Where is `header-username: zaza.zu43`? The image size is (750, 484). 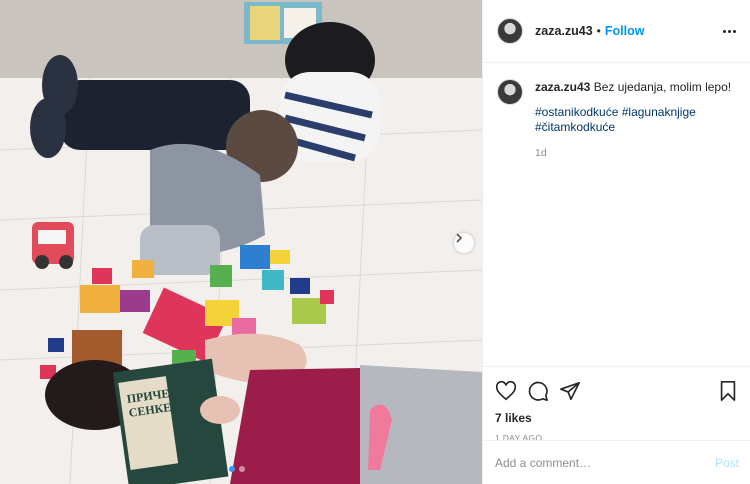 header-username: zaza.zu43 is located at coordinates (564, 31).